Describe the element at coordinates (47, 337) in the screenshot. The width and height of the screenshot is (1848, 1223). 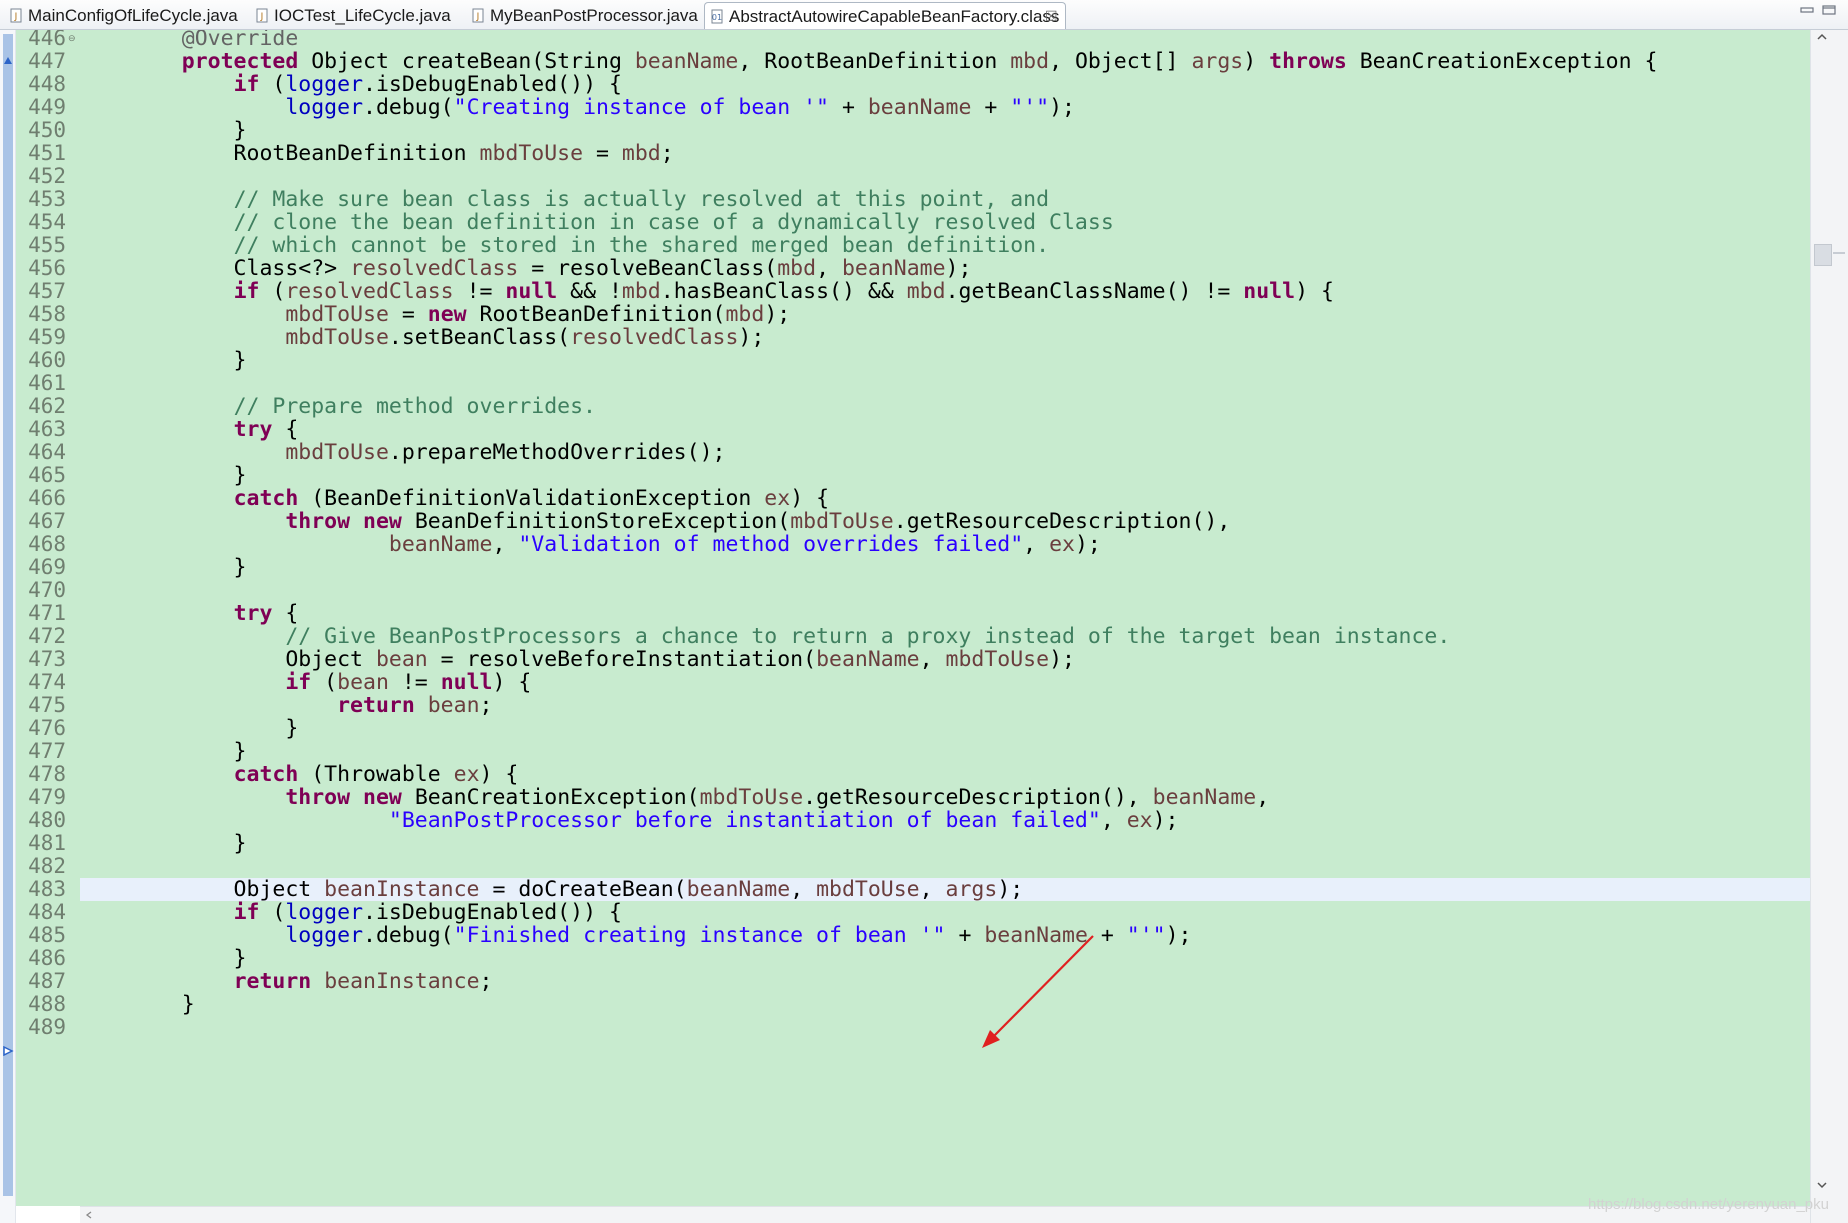
I see `line-number: 459` at that location.